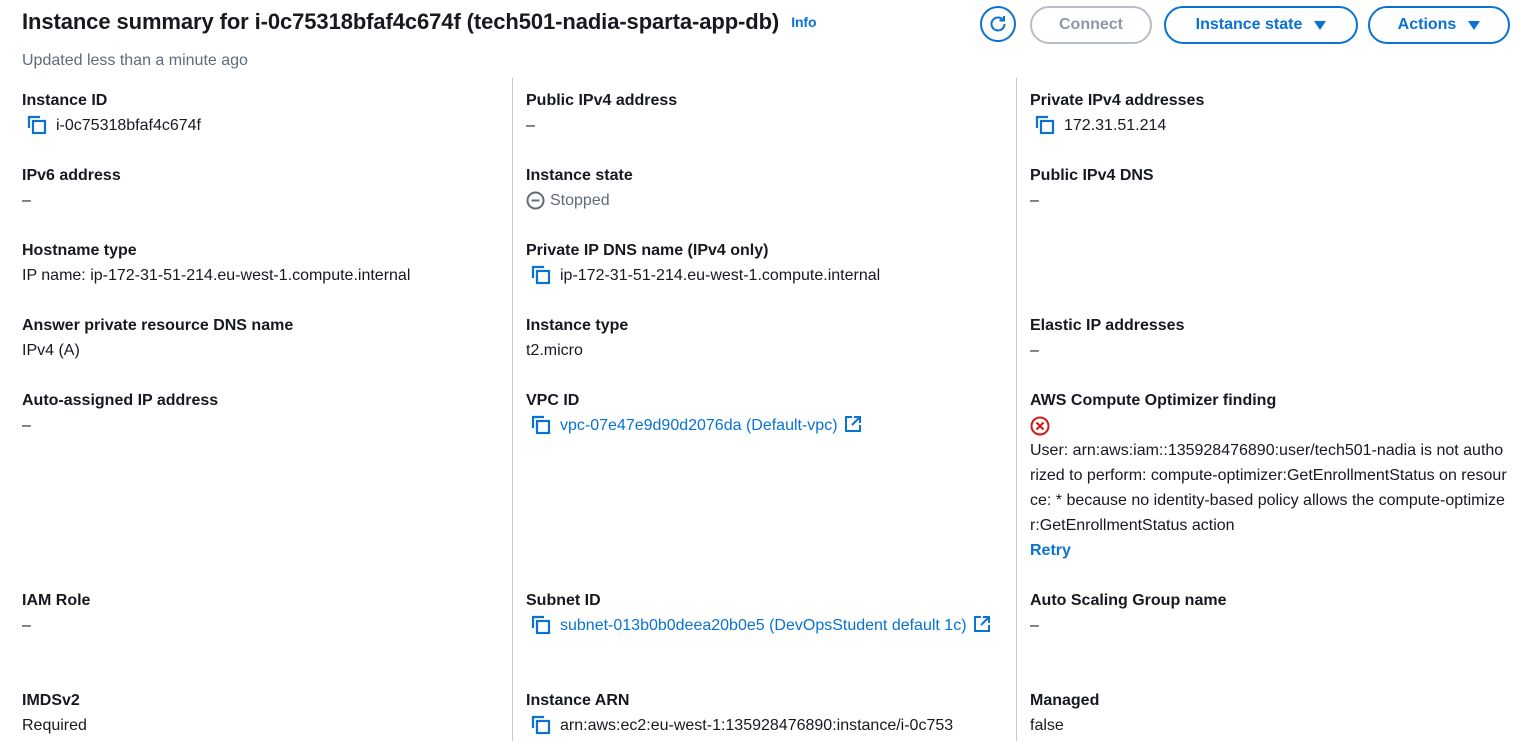 The image size is (1513, 741). I want to click on field-label: Auto Scaling Group name, so click(1128, 600).